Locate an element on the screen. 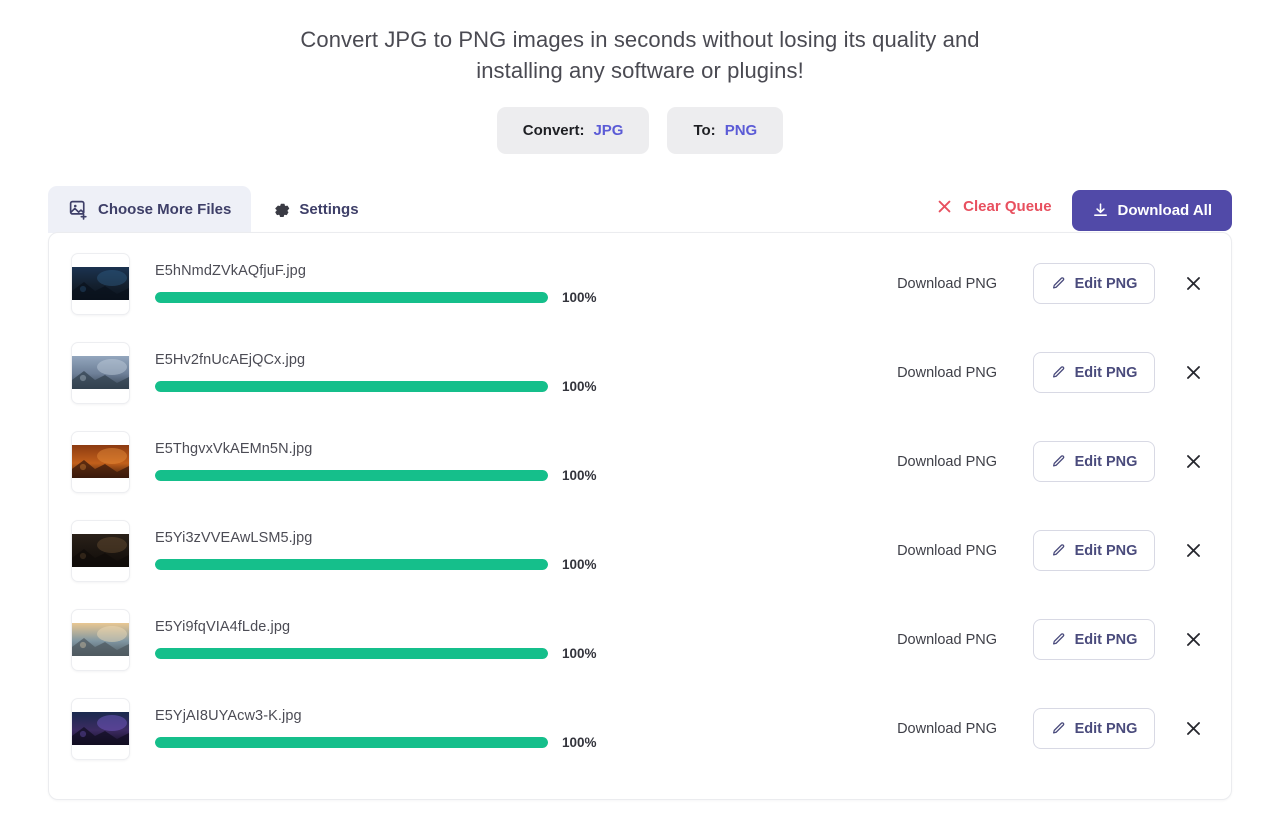 This screenshot has height=836, width=1280. convert-to-label: To: is located at coordinates (704, 130).